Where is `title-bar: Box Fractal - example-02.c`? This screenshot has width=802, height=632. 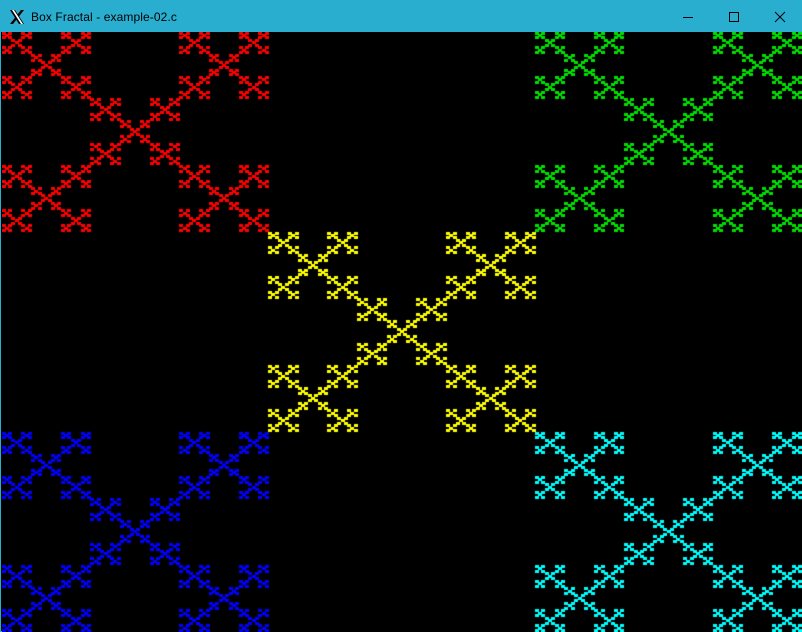 title-bar: Box Fractal - example-02.c is located at coordinates (401, 16).